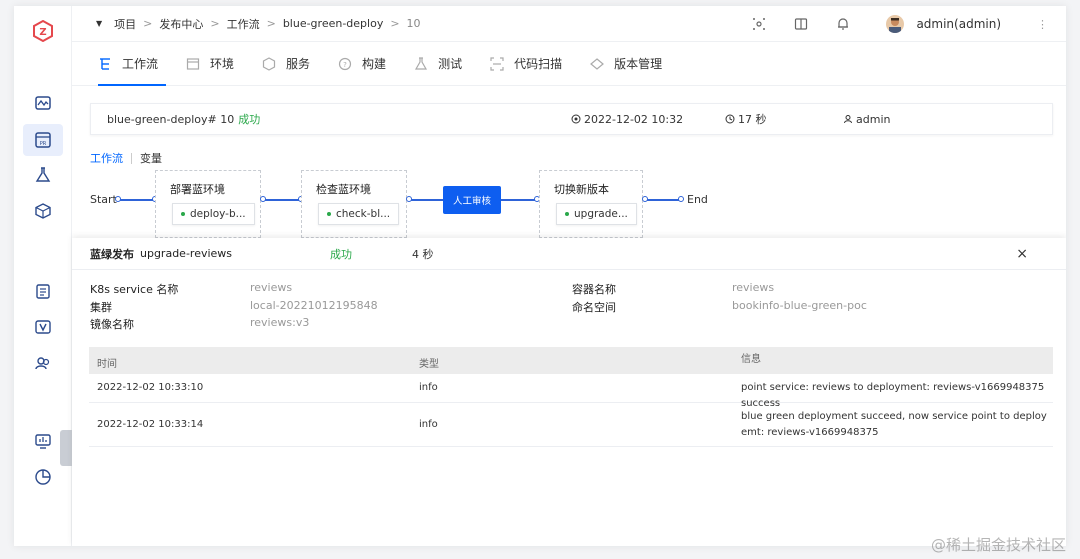  What do you see at coordinates (107, 364) in the screenshot?
I see `column-header-time: 时间` at bounding box center [107, 364].